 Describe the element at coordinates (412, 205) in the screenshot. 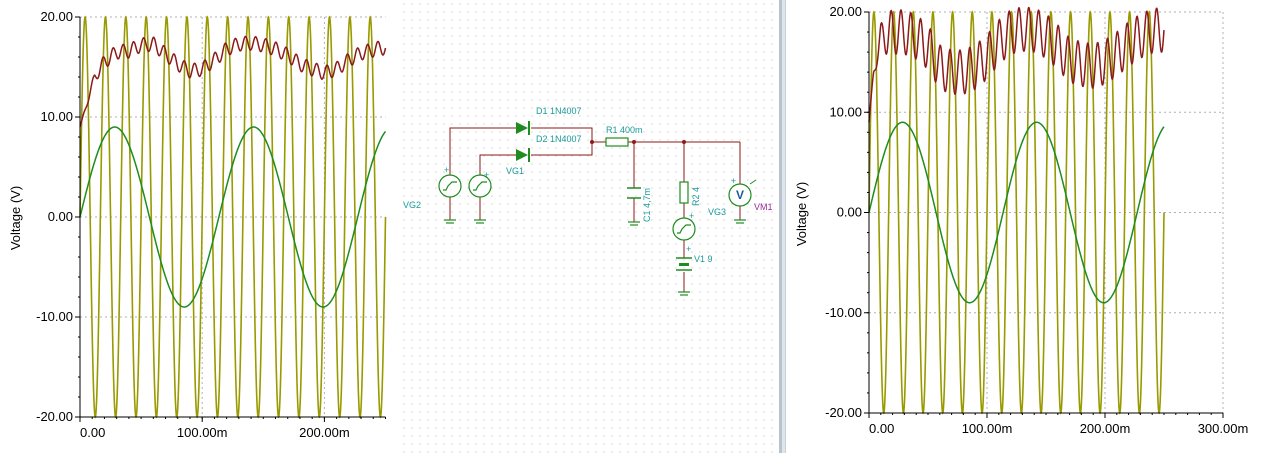

I see `vg2-label: VG2` at that location.